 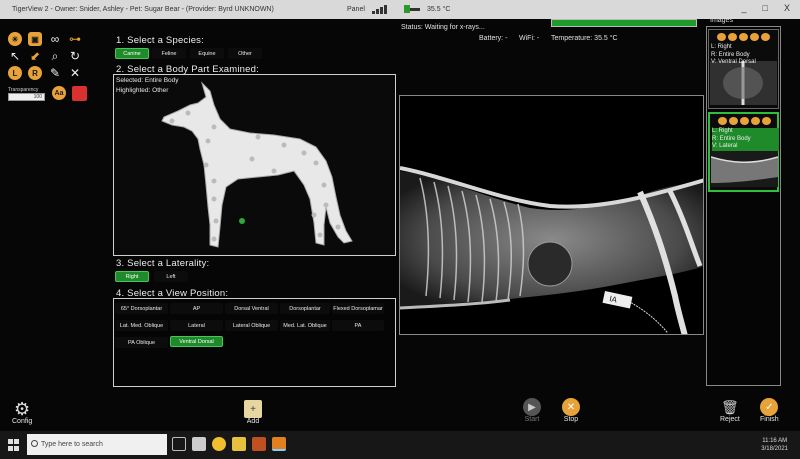 What do you see at coordinates (571, 419) in the screenshot?
I see `stop-label: Stop` at bounding box center [571, 419].